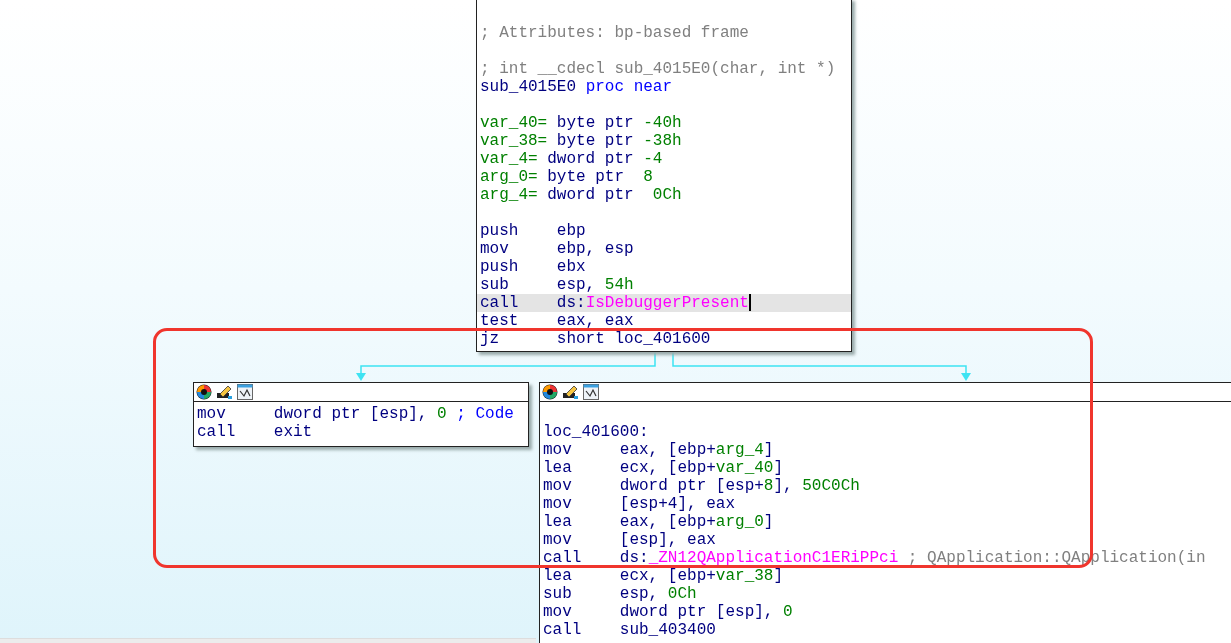 Image resolution: width=1231 pixels, height=643 pixels. Describe the element at coordinates (614, 33) in the screenshot. I see `code-line: ; Attributes: bp-based frame` at that location.